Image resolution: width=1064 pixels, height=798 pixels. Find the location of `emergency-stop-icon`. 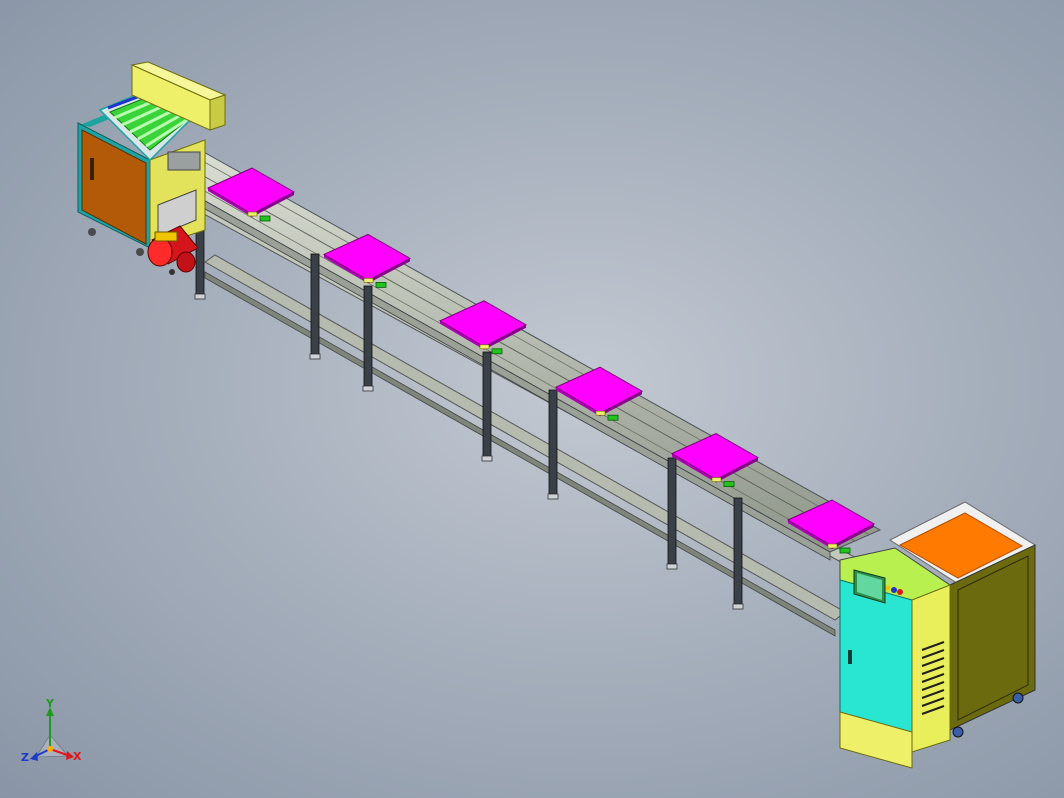

emergency-stop-icon is located at coordinates (900, 592).